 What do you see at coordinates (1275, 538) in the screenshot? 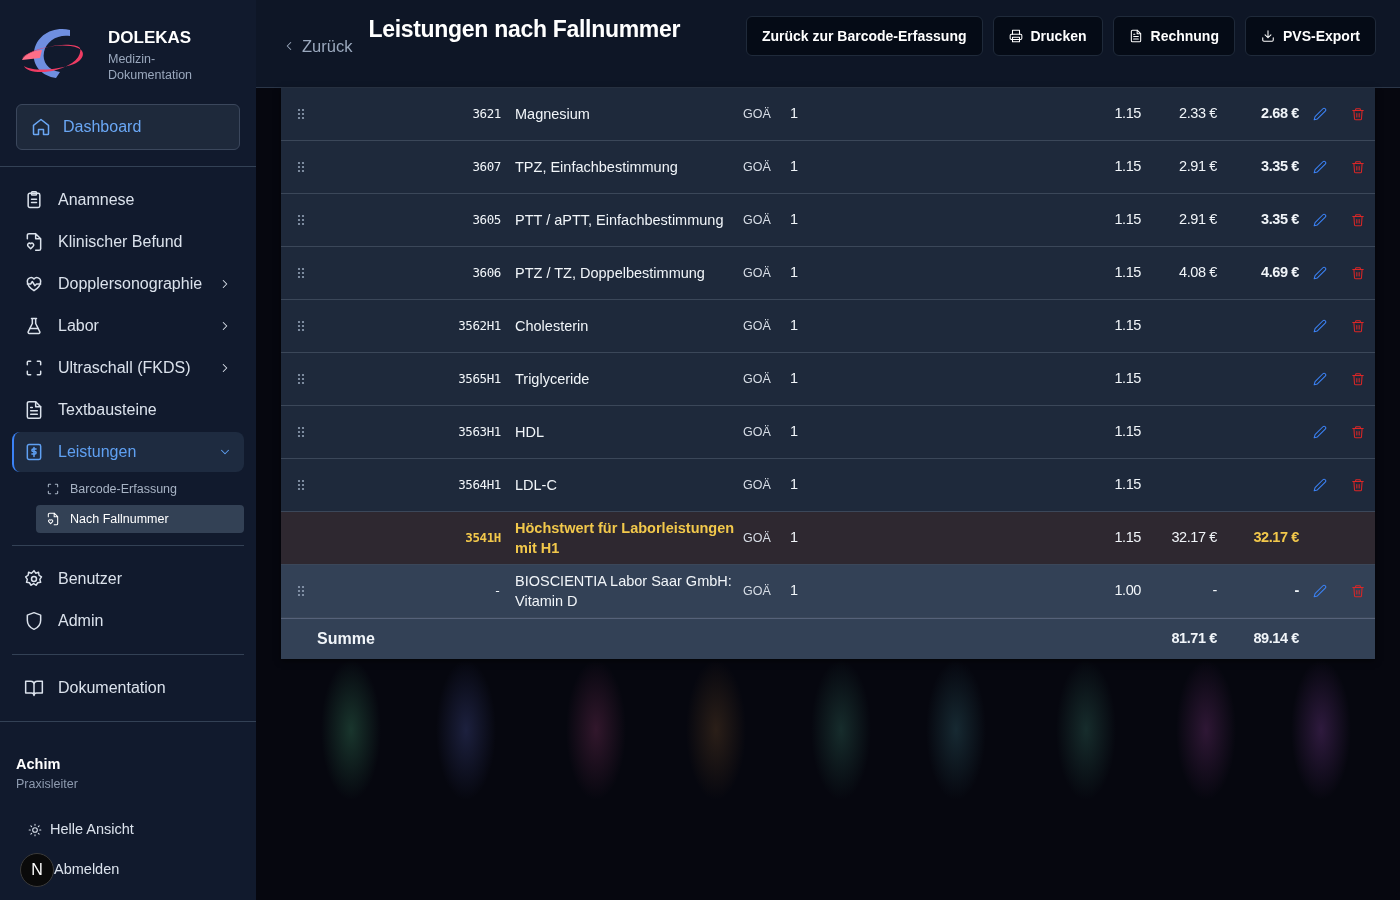
I see `total-cell-text: 32.17 €` at bounding box center [1275, 538].